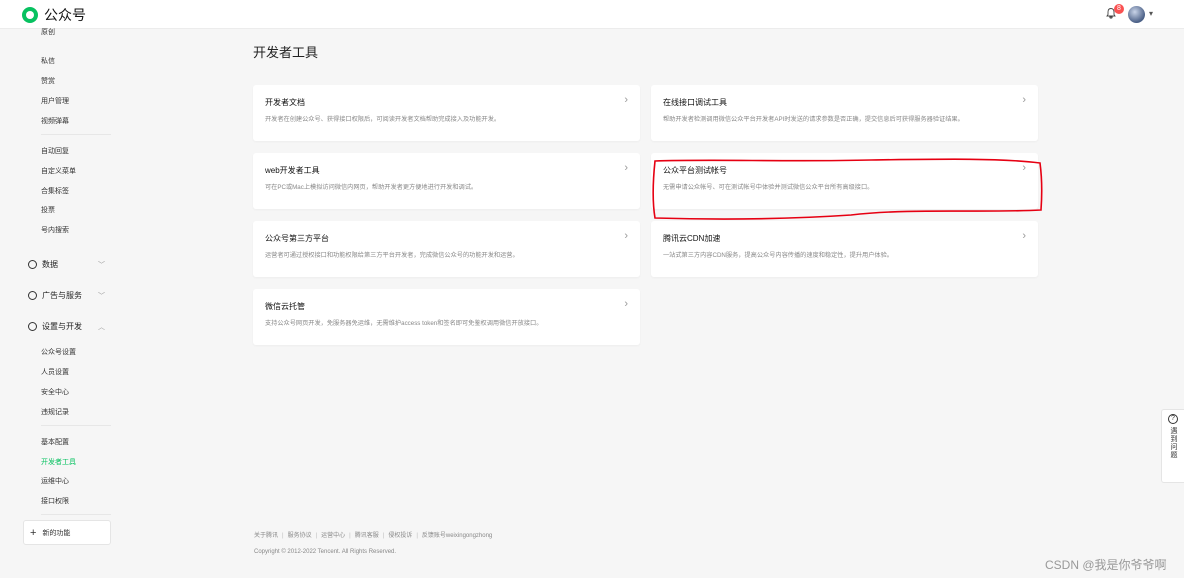 Image resolution: width=1184 pixels, height=578 pixels. I want to click on sidebar-item-messages: 私信, so click(48, 61).